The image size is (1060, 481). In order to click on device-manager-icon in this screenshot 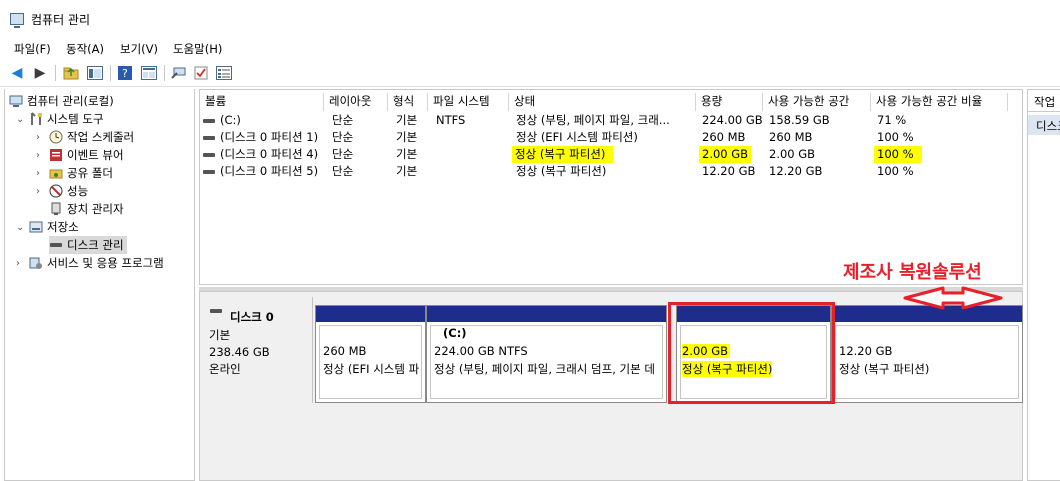, I will do `click(56, 209)`.